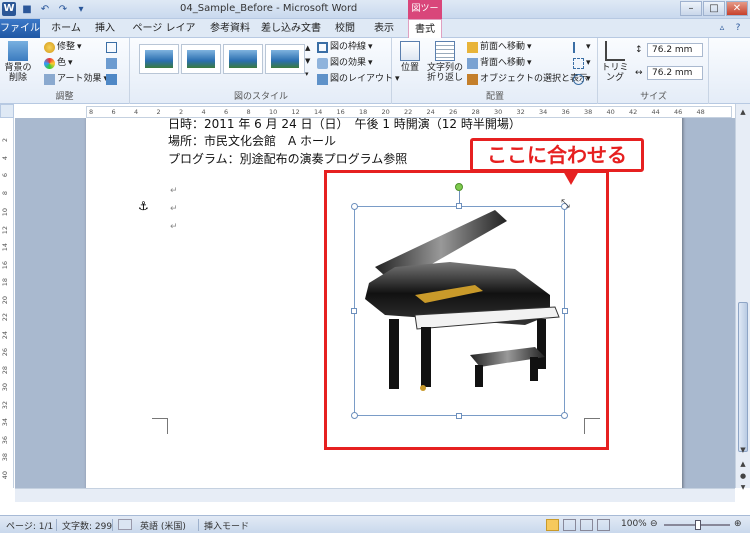  What do you see at coordinates (345, 63) in the screenshot?
I see `picture-effects-button: 図の効果 ▾` at bounding box center [345, 63].